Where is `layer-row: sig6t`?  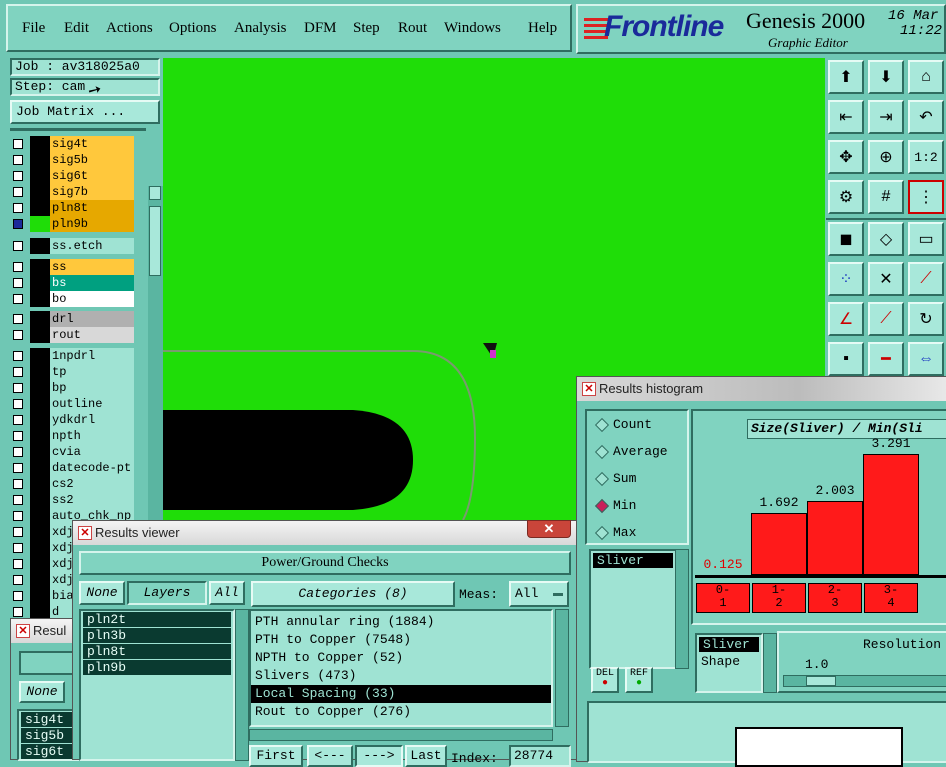 layer-row: sig6t is located at coordinates (73, 176).